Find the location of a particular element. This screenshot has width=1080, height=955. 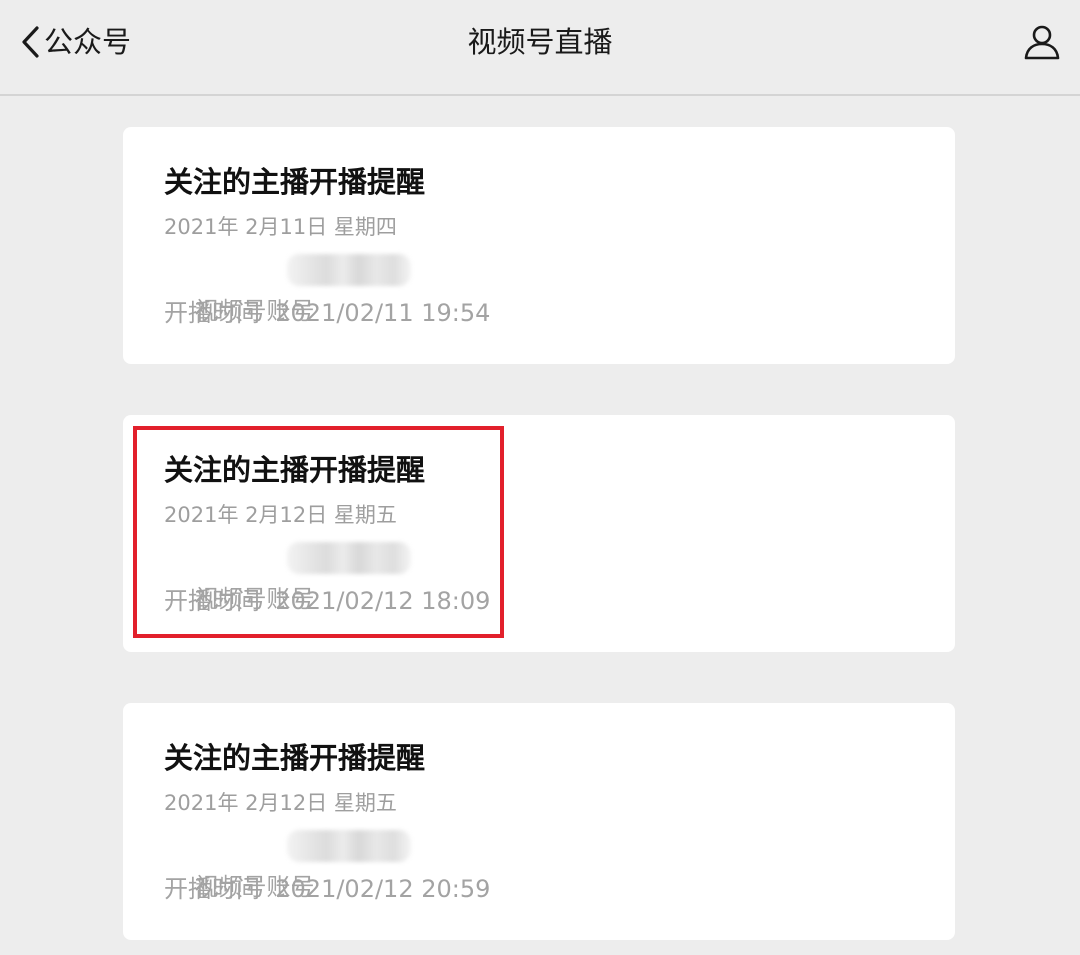

time-value: 2021/02/12 20:59 is located at coordinates (383, 889).